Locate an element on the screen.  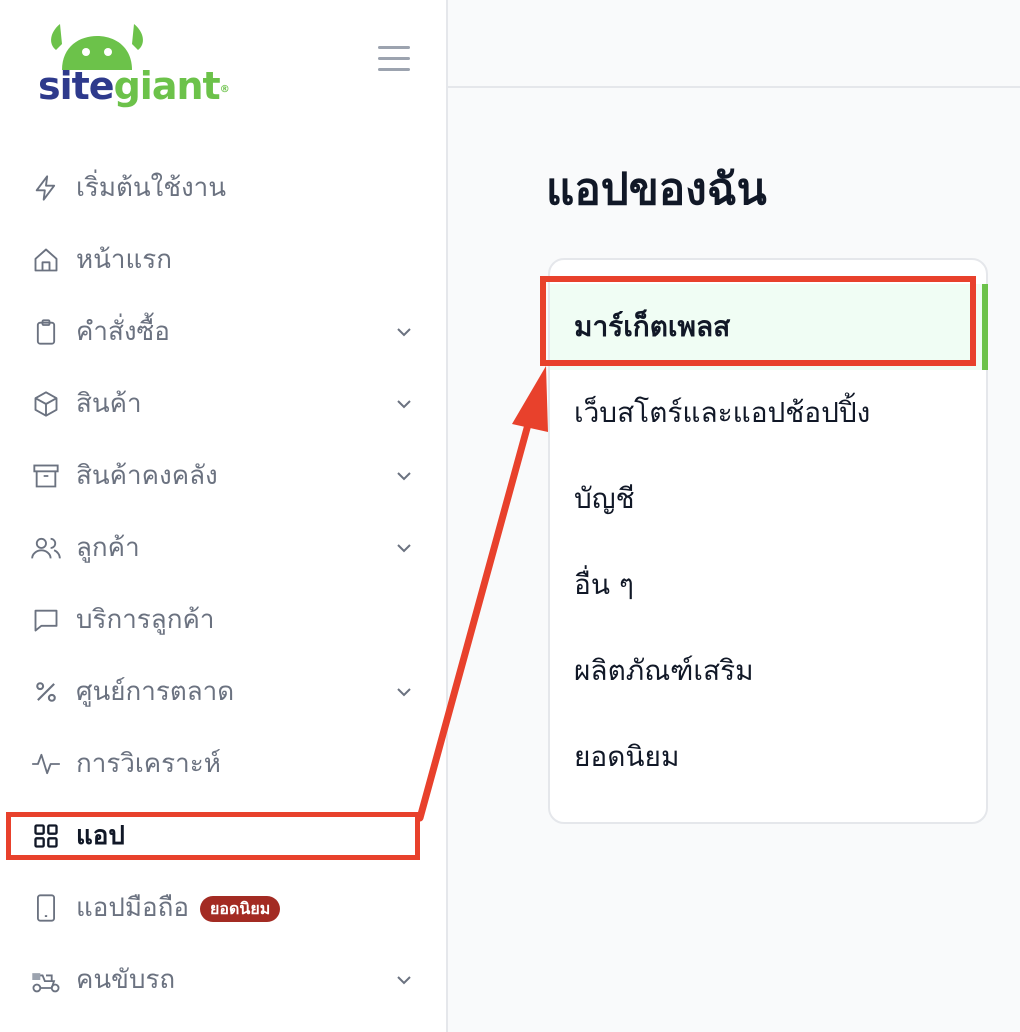
sidebar-item-orders: คำสั่งซื้อ is located at coordinates (224, 332).